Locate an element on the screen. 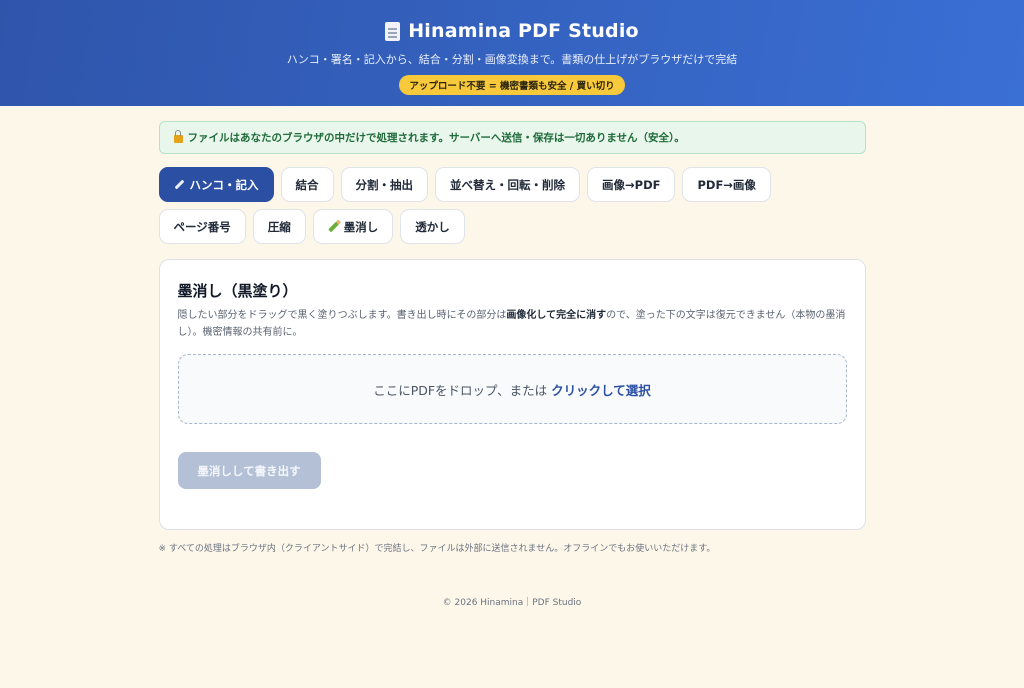 This screenshot has width=1024, height=688. pdf-dropzone: ここにPDFをドロップ、または クリックして選択 is located at coordinates (512, 389).